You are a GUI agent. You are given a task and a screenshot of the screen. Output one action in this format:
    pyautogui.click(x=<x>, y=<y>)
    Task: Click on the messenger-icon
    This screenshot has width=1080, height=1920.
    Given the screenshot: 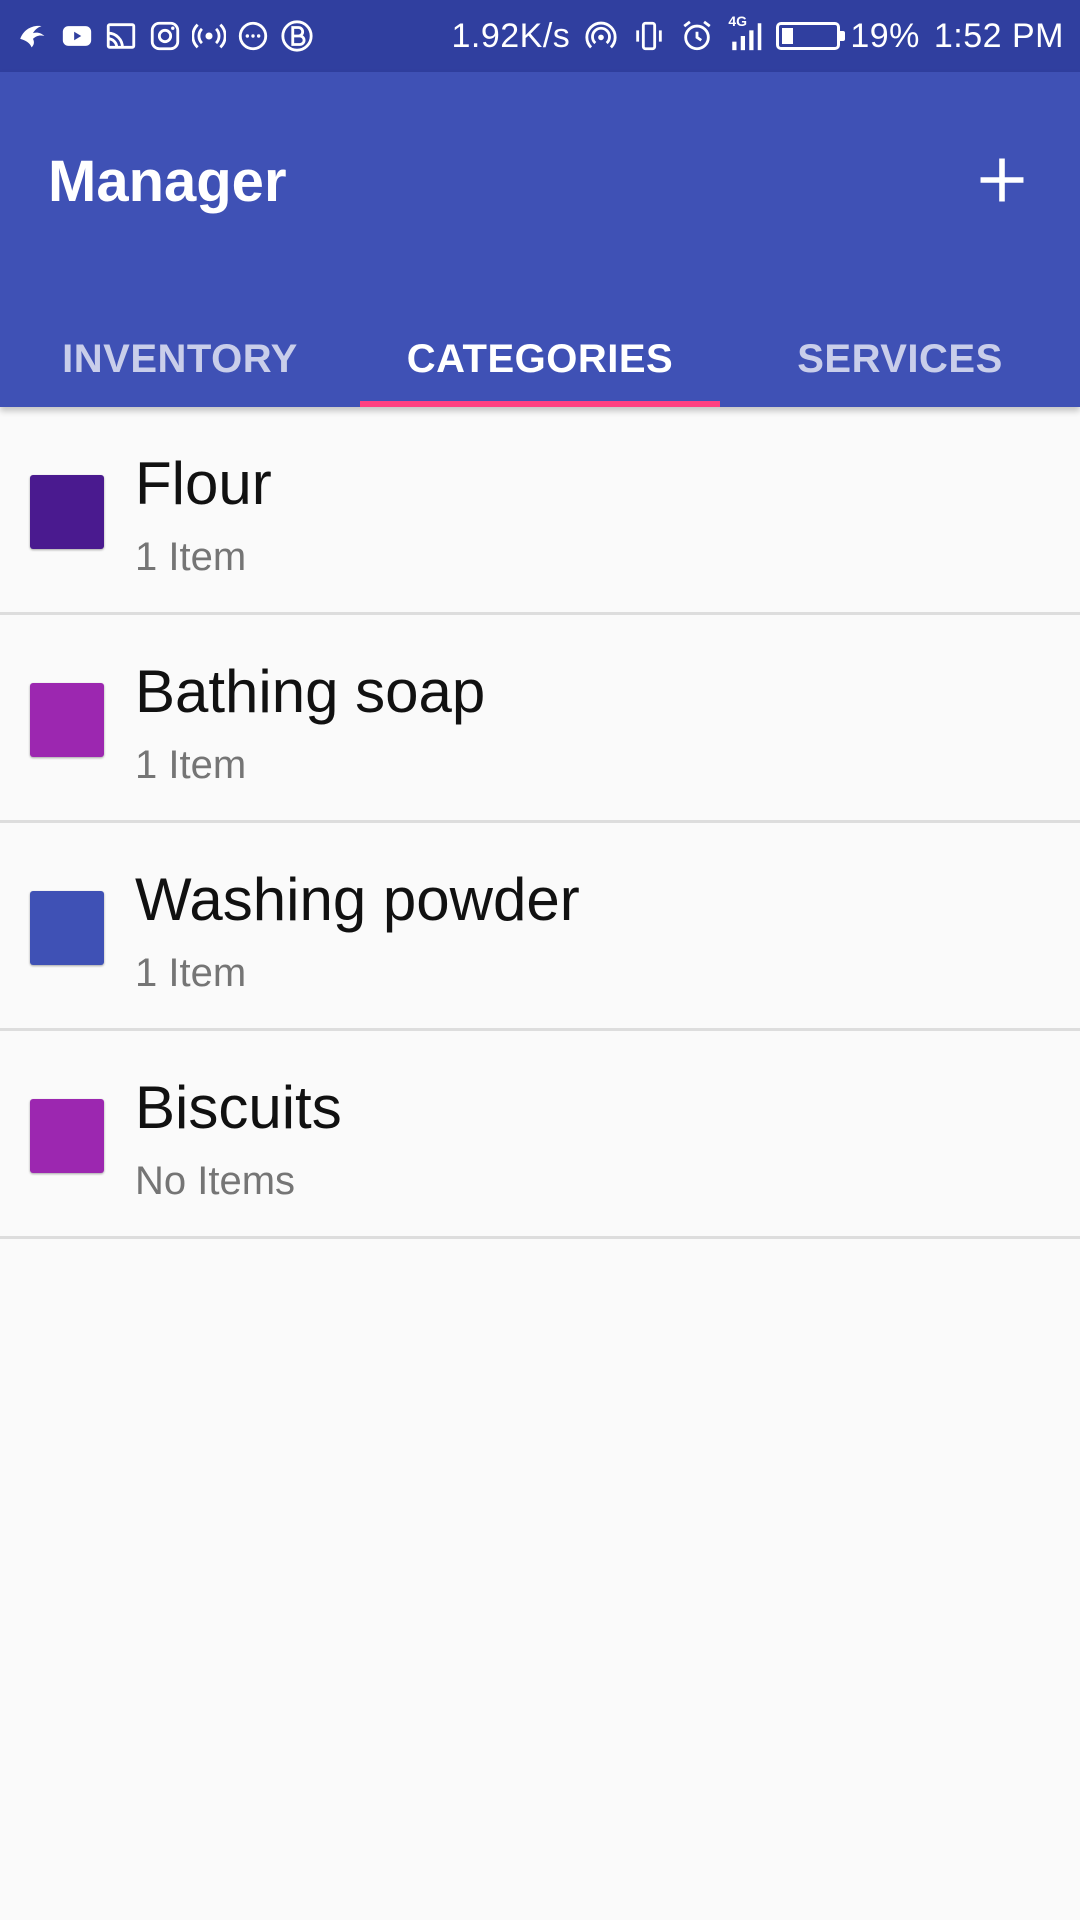 What is the action you would take?
    pyautogui.click(x=253, y=36)
    